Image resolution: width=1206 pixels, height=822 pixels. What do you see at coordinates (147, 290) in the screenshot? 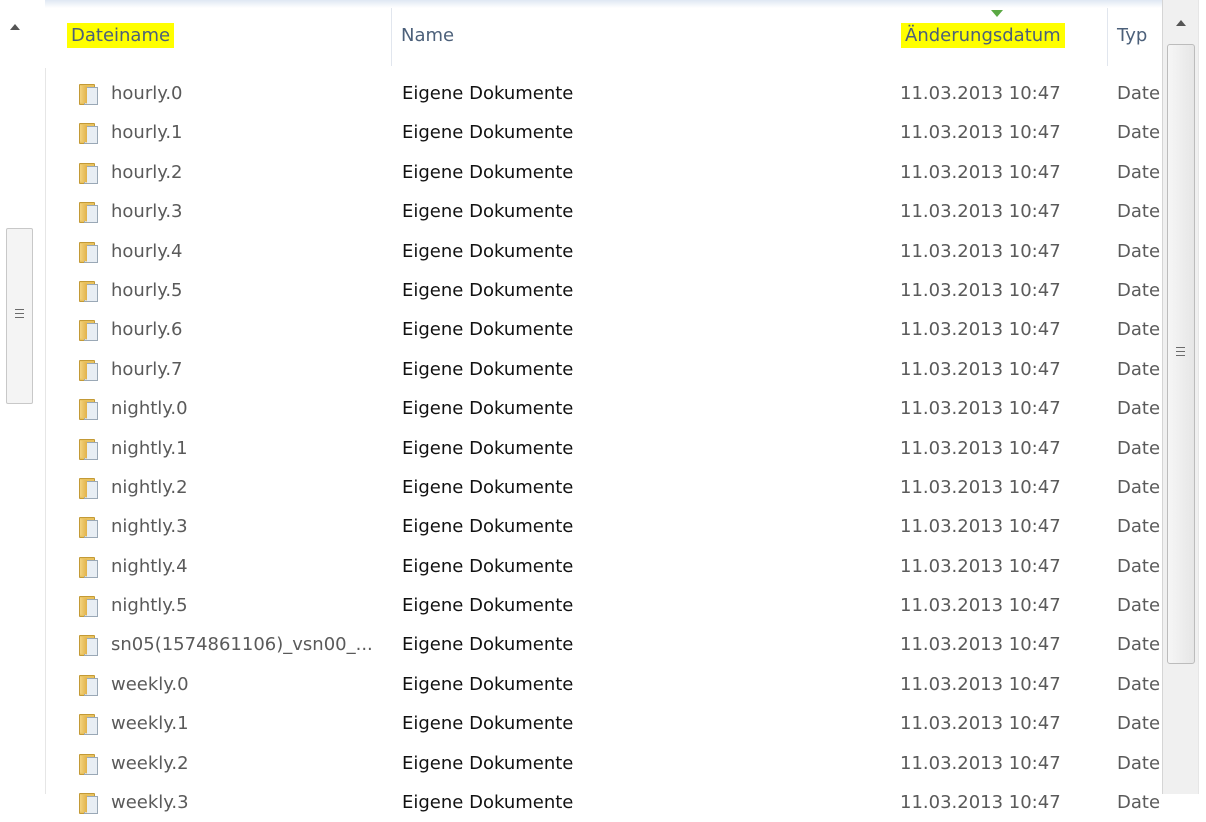
I see `file-name: hourly.5` at bounding box center [147, 290].